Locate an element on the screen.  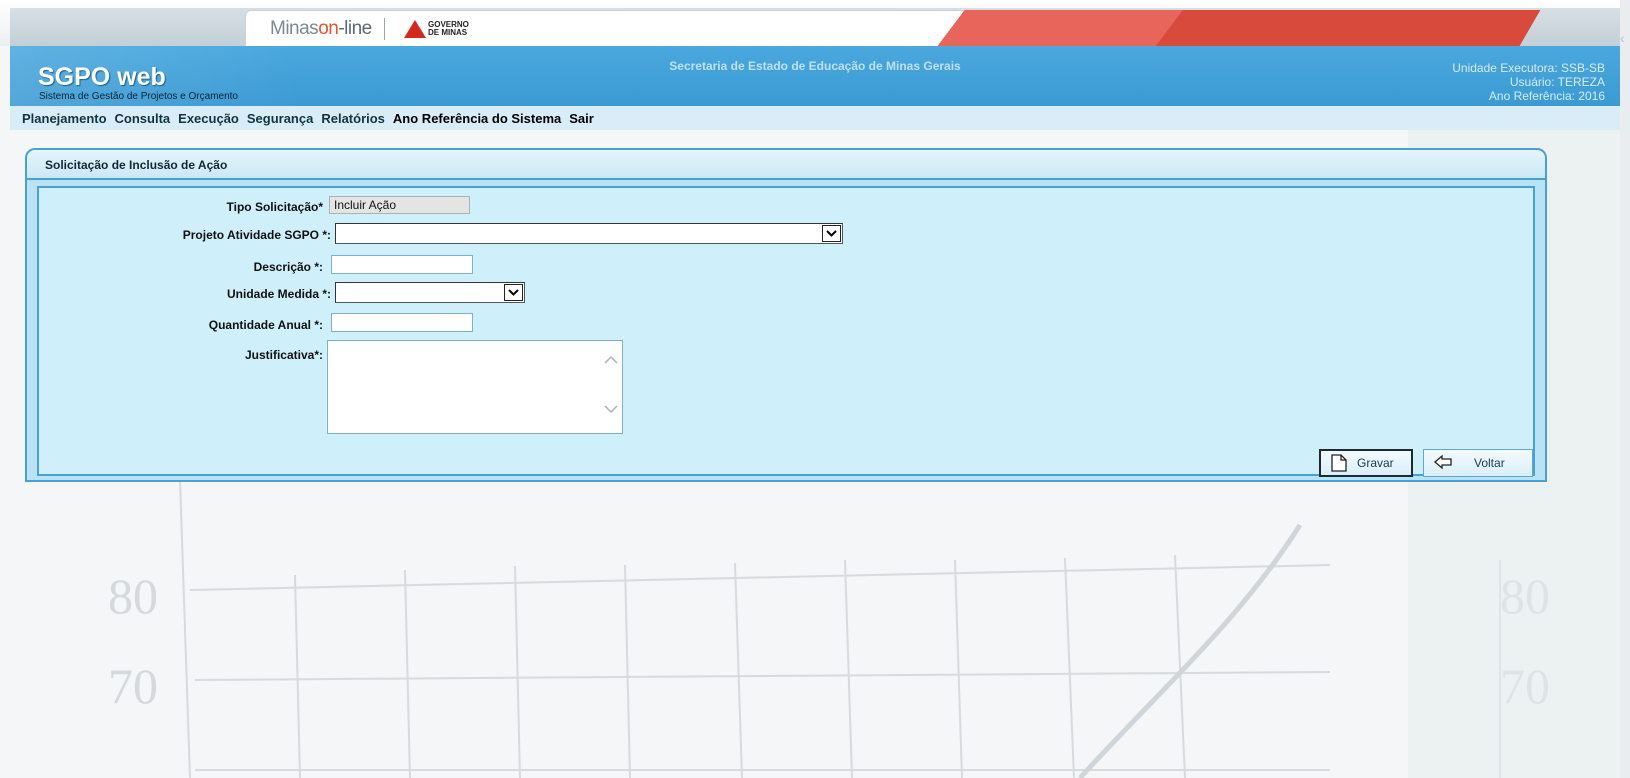
menu-item-seguranca: Segurança is located at coordinates (280, 118).